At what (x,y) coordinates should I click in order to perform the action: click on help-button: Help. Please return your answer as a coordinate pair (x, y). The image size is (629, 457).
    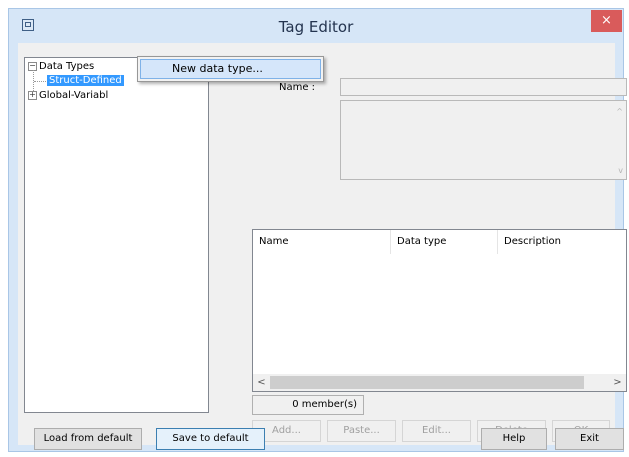
    Looking at the image, I should click on (514, 439).